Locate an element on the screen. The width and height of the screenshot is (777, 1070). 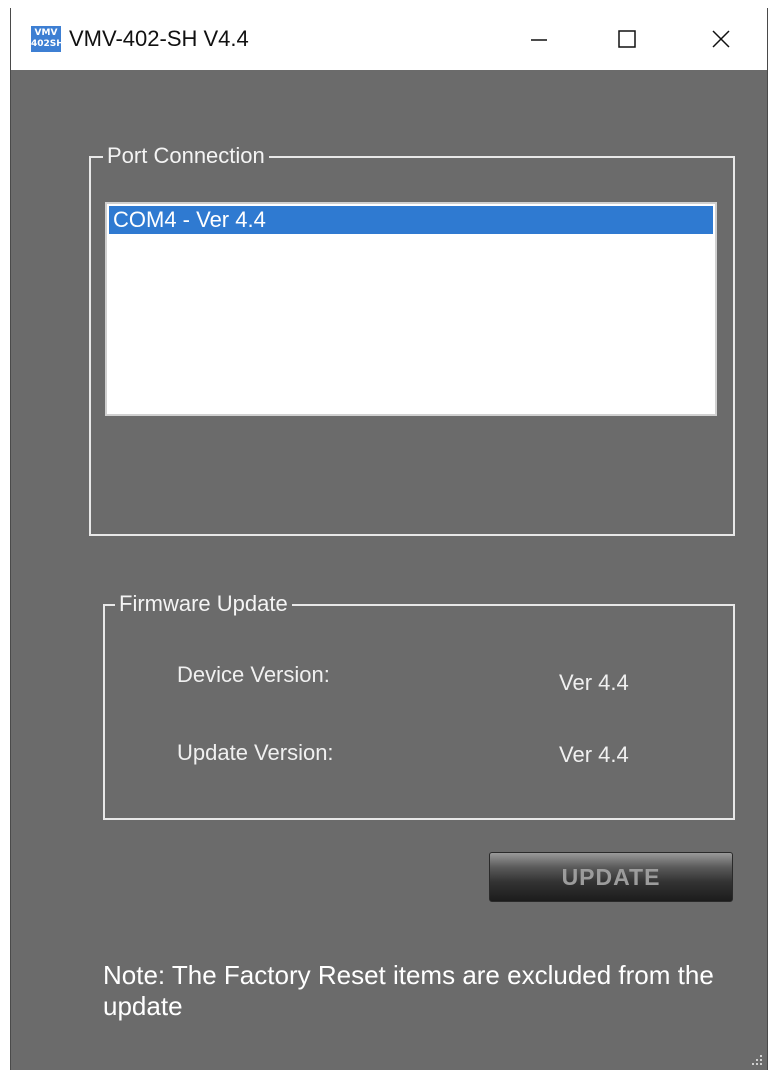
close-icon is located at coordinates (721, 39).